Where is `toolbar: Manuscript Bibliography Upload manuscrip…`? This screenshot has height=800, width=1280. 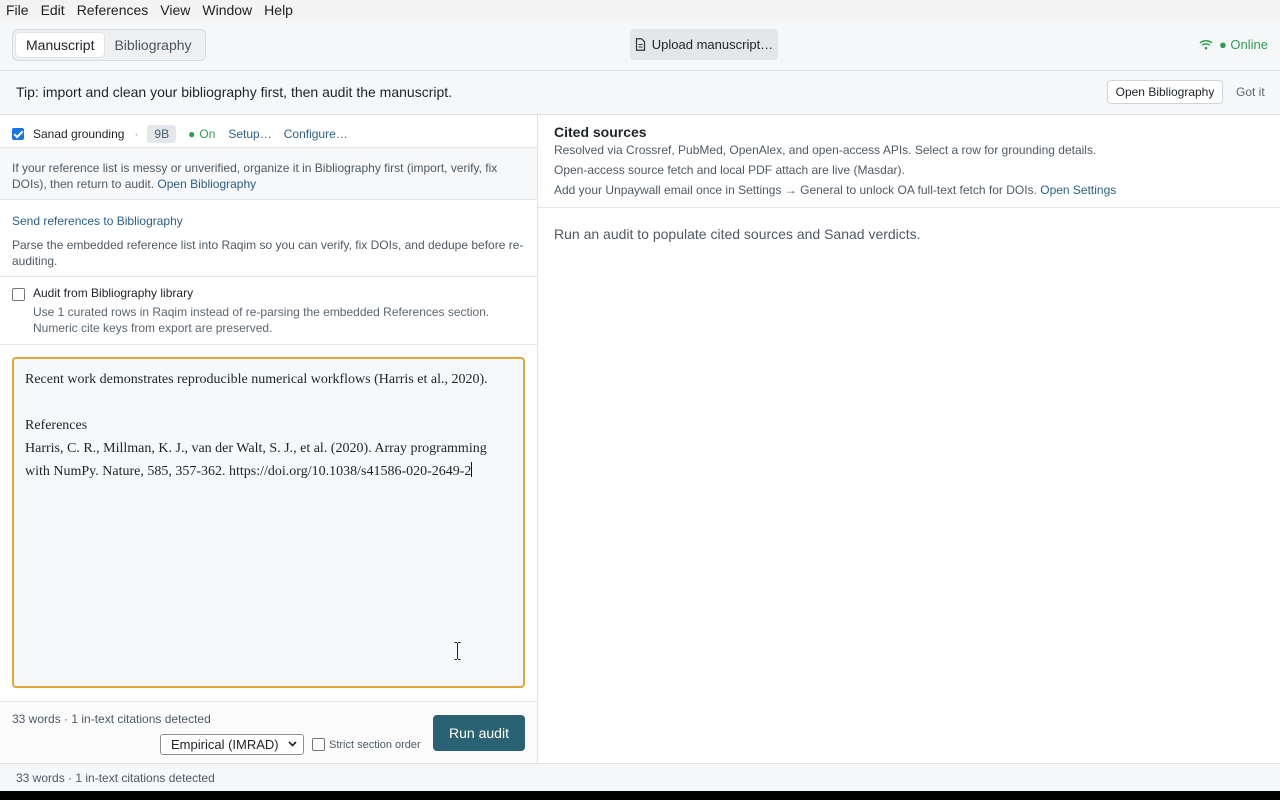 toolbar: Manuscript Bibliography Upload manuscrip… is located at coordinates (640, 45).